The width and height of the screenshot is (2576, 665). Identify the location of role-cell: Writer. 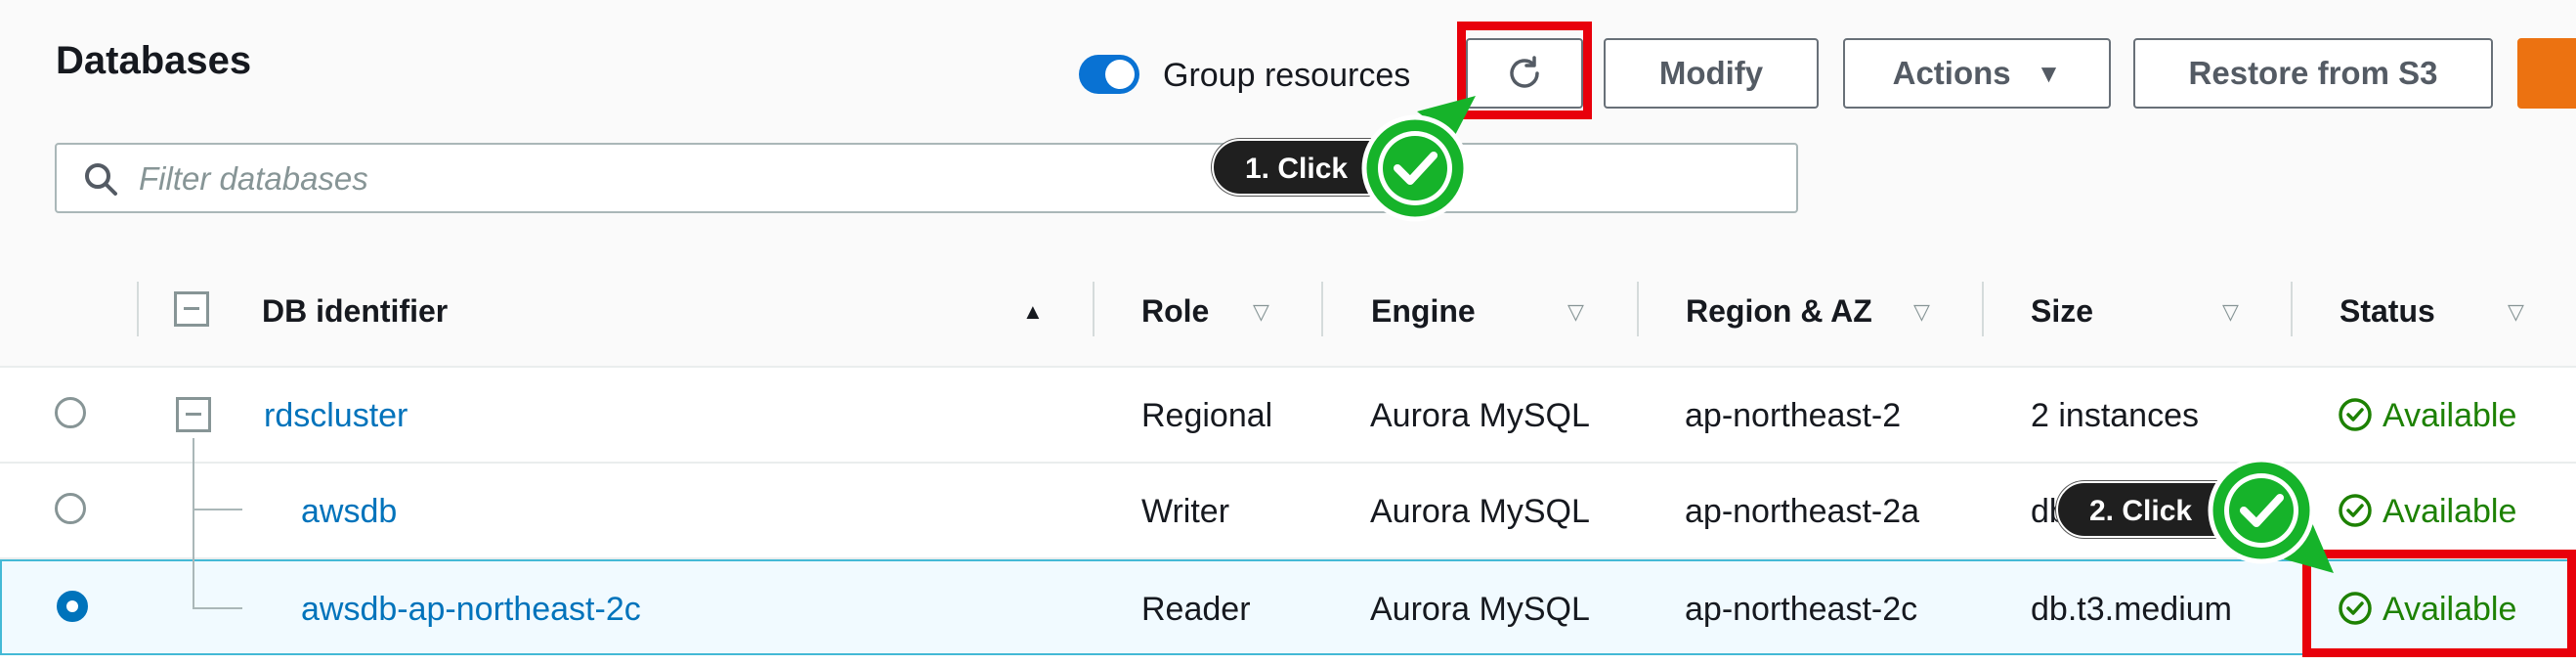
(1185, 511).